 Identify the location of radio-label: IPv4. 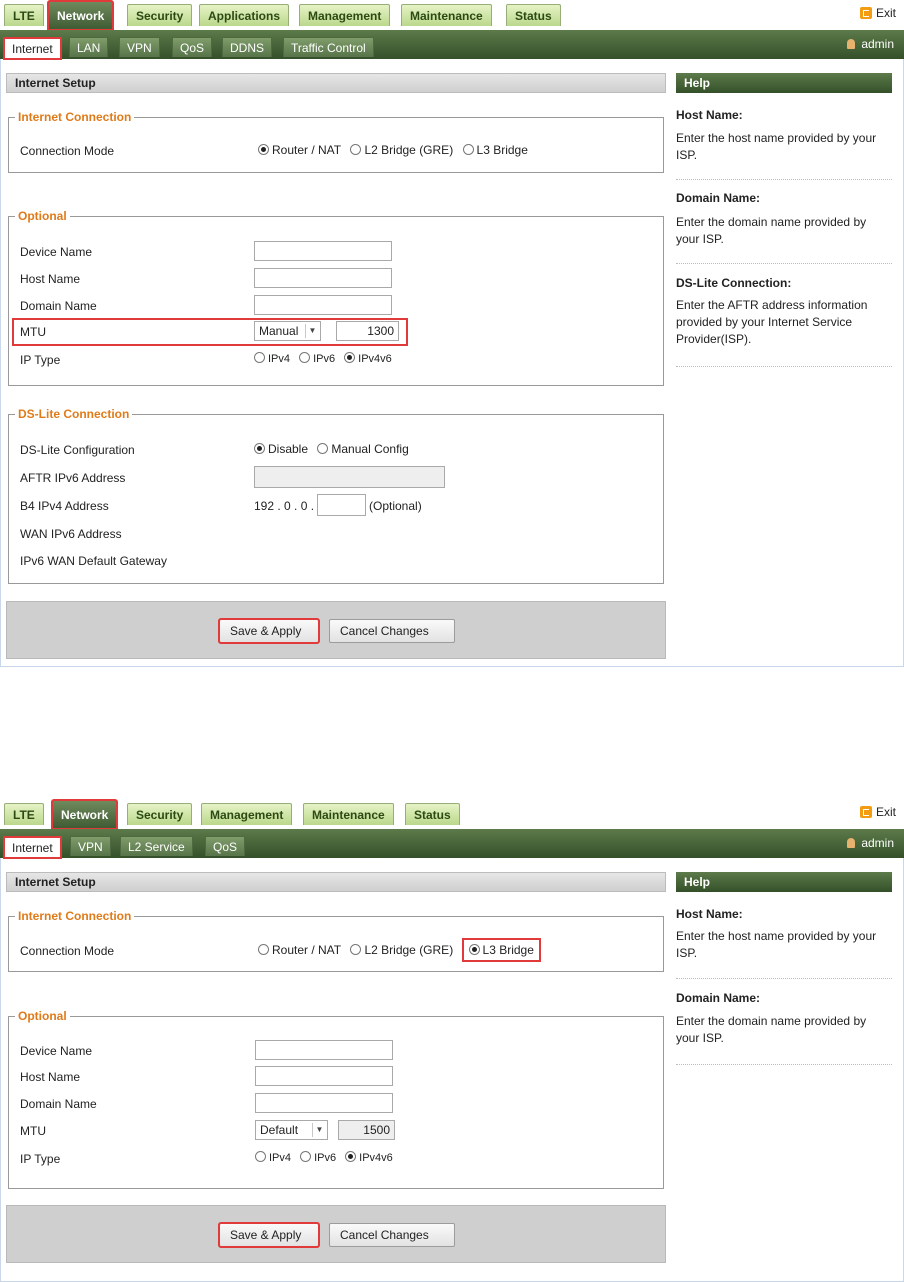
(279, 359).